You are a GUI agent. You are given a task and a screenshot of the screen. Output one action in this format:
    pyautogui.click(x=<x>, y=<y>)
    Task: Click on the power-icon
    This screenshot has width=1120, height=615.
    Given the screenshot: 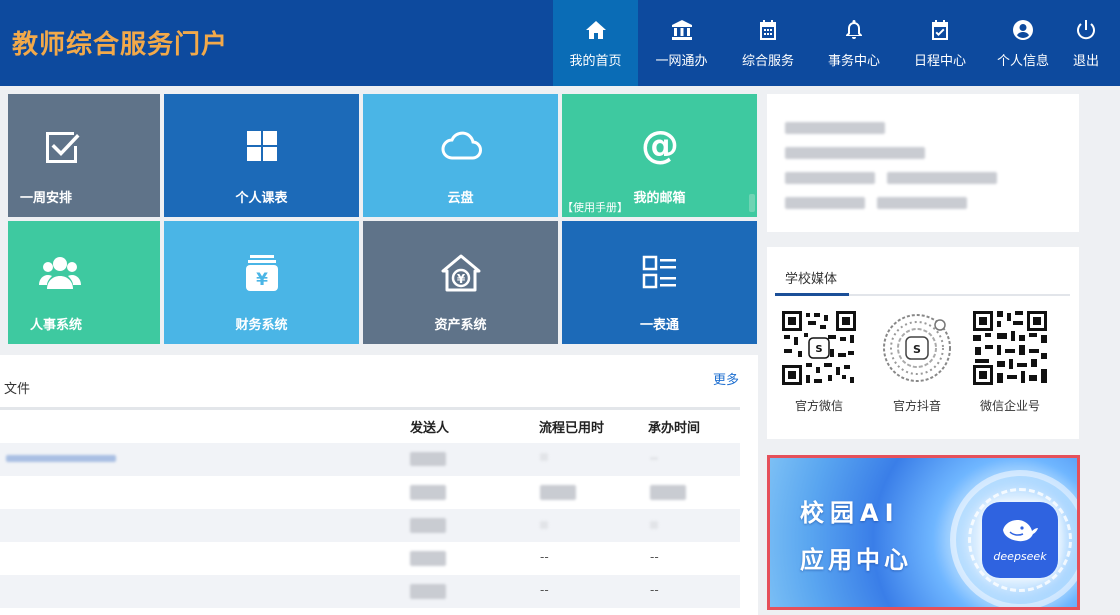 What is the action you would take?
    pyautogui.click(x=1086, y=29)
    